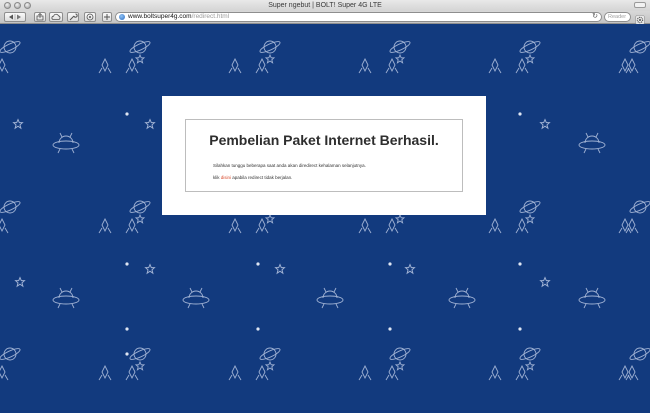 Image resolution: width=650 pixels, height=413 pixels. I want to click on klik-text: klik, so click(216, 177).